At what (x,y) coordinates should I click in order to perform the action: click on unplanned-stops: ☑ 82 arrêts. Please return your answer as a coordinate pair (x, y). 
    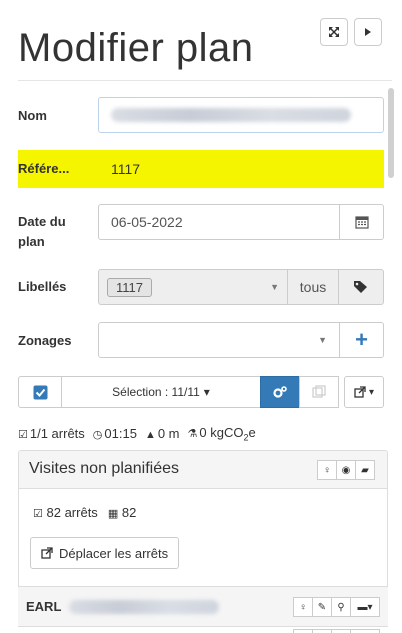
    Looking at the image, I should click on (65, 512).